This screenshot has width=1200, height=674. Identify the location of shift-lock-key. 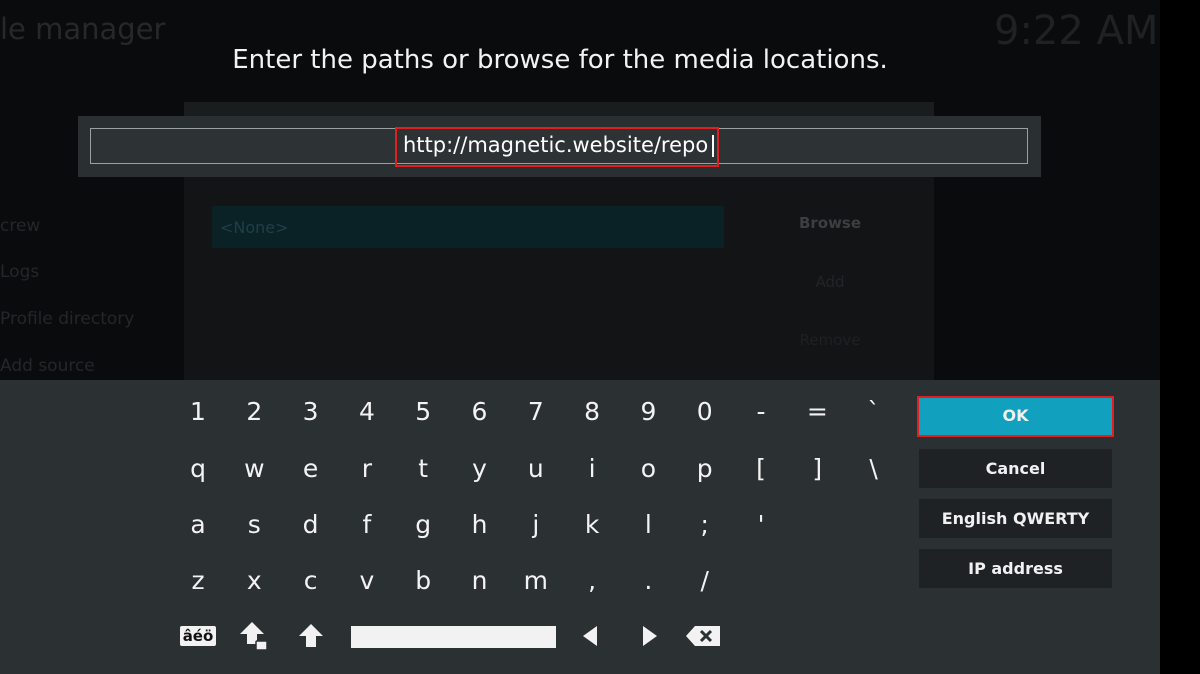
(255, 636).